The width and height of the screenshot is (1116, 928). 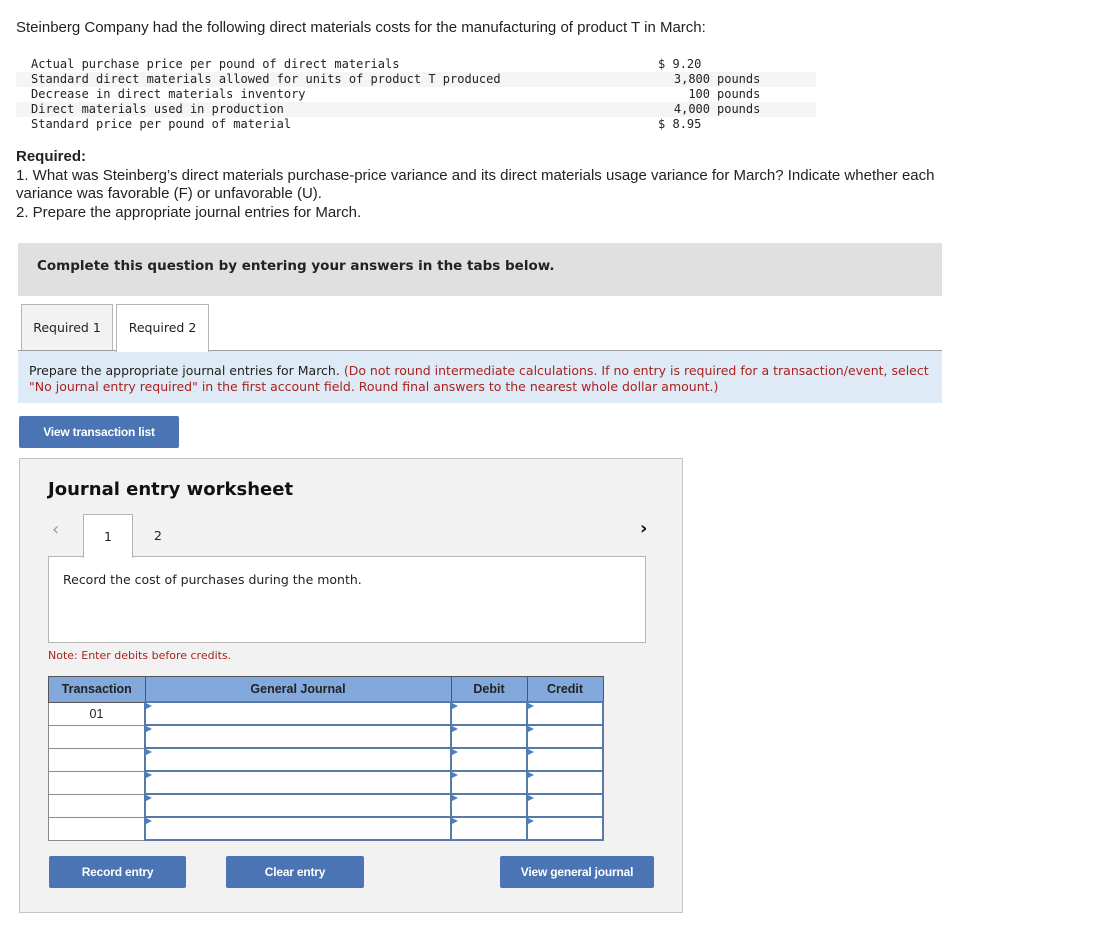 What do you see at coordinates (117, 872) in the screenshot?
I see `record-entry-button: Record entry` at bounding box center [117, 872].